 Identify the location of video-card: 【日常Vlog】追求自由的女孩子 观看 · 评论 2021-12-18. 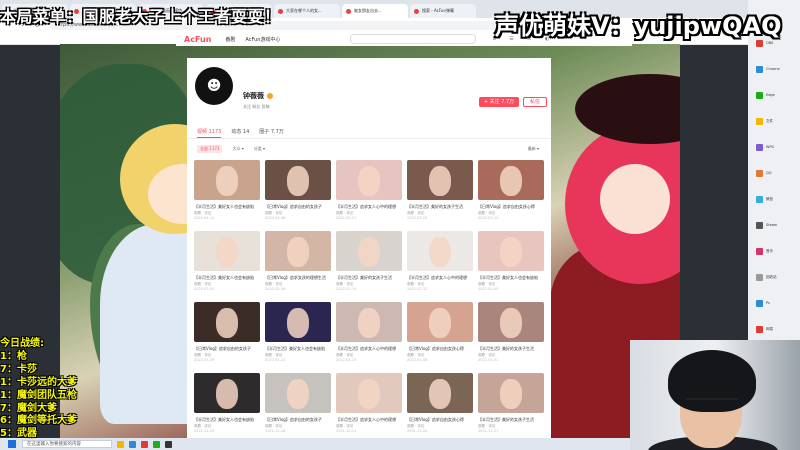
(298, 408).